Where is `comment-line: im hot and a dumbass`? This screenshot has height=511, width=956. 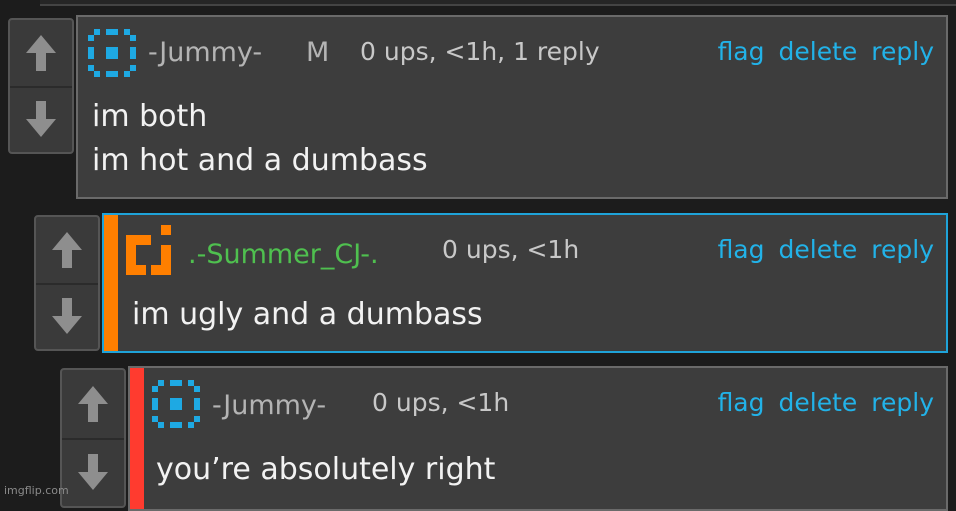 comment-line: im hot and a dumbass is located at coordinates (260, 160).